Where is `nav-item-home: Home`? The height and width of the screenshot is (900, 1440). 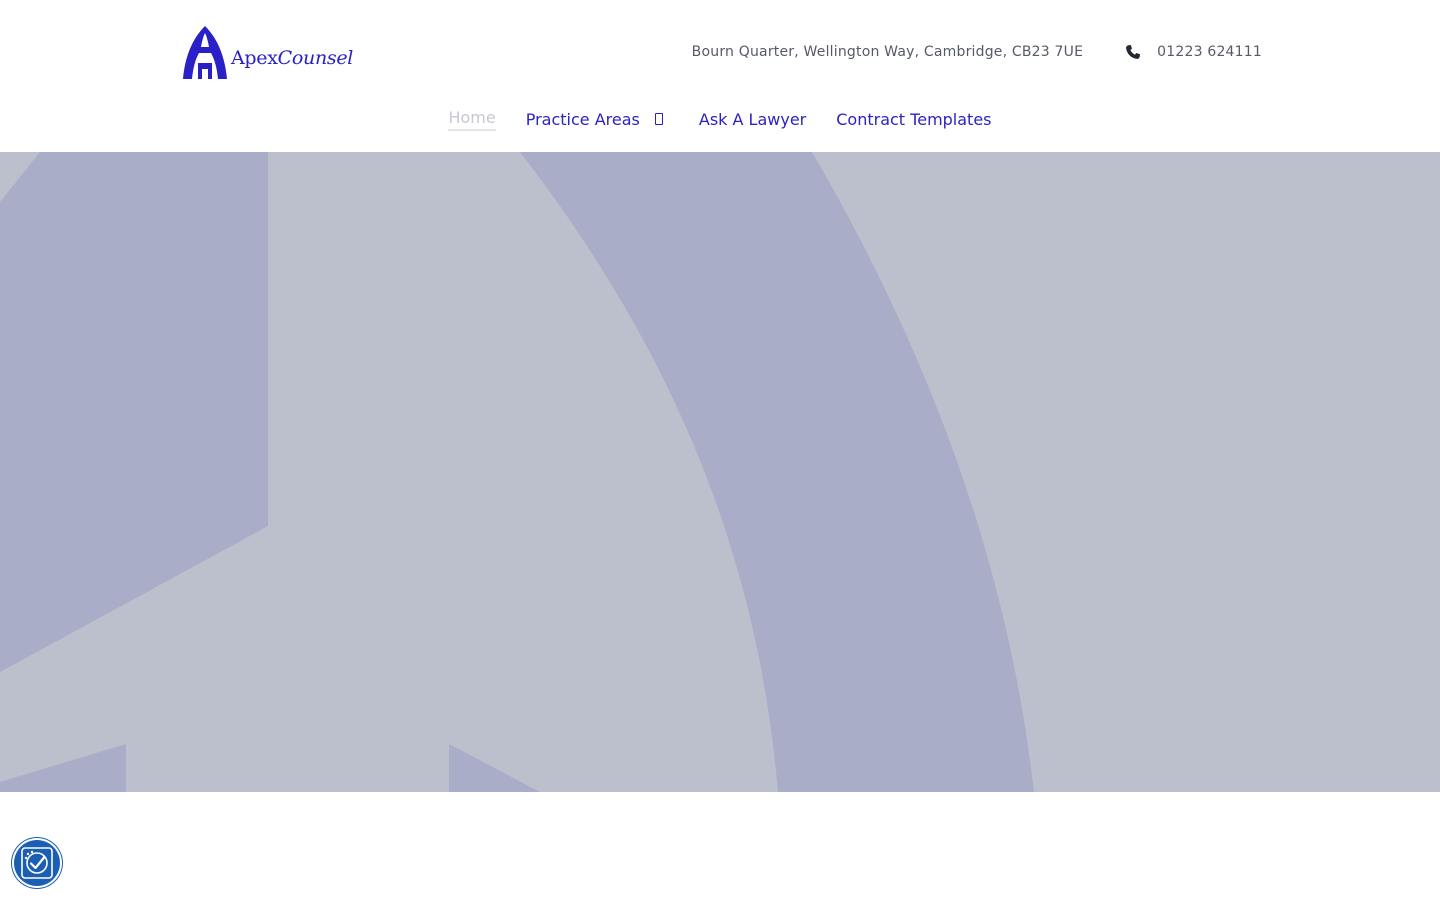
nav-item-home: Home is located at coordinates (471, 119).